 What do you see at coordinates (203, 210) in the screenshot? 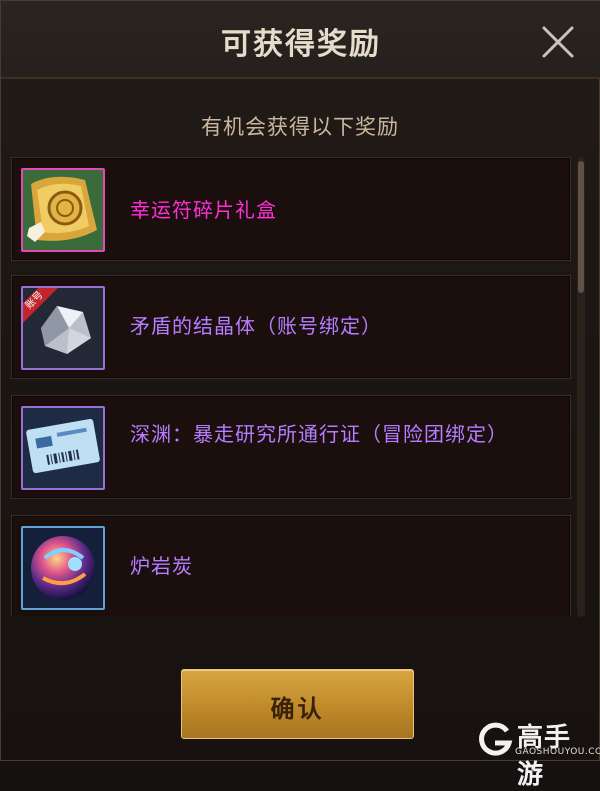
I see `reward-name: 幸运符碎片礼盒` at bounding box center [203, 210].